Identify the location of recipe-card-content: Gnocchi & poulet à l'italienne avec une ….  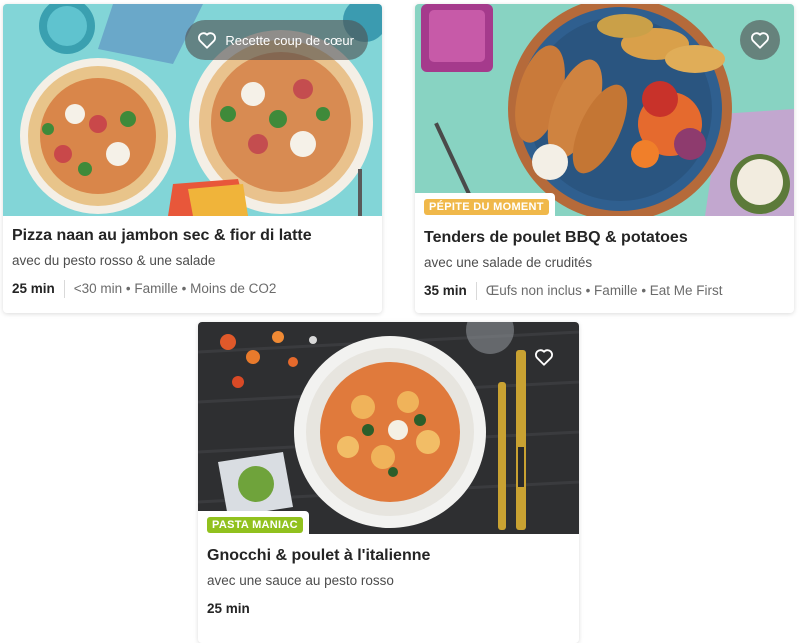
(388, 582).